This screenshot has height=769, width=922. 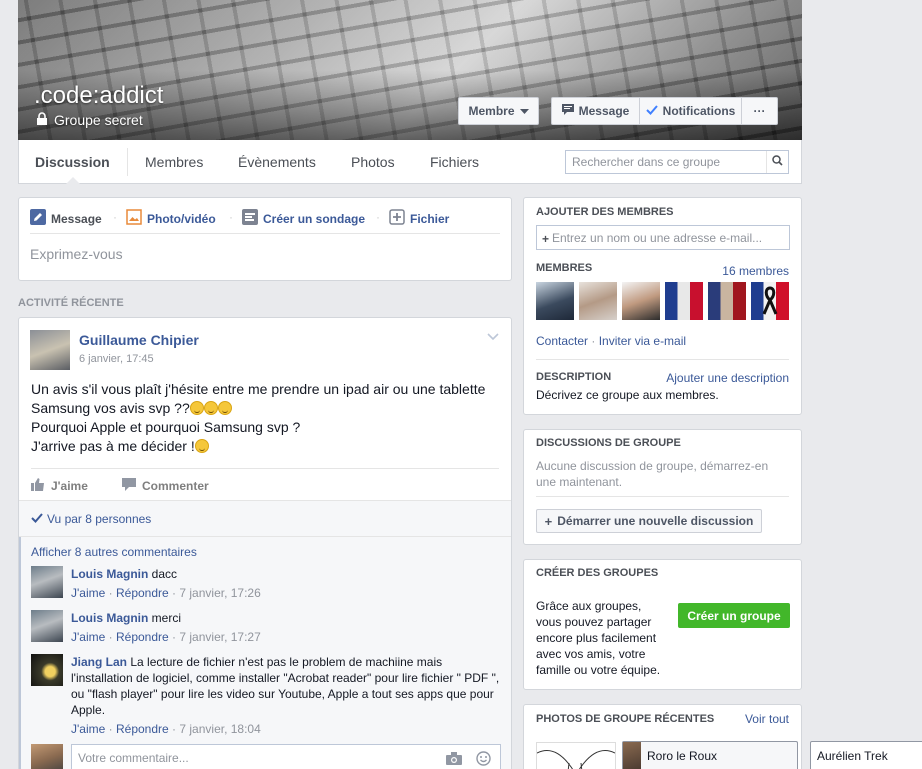 What do you see at coordinates (682, 755) in the screenshot?
I see `chat-tab-name: Roro le Roux` at bounding box center [682, 755].